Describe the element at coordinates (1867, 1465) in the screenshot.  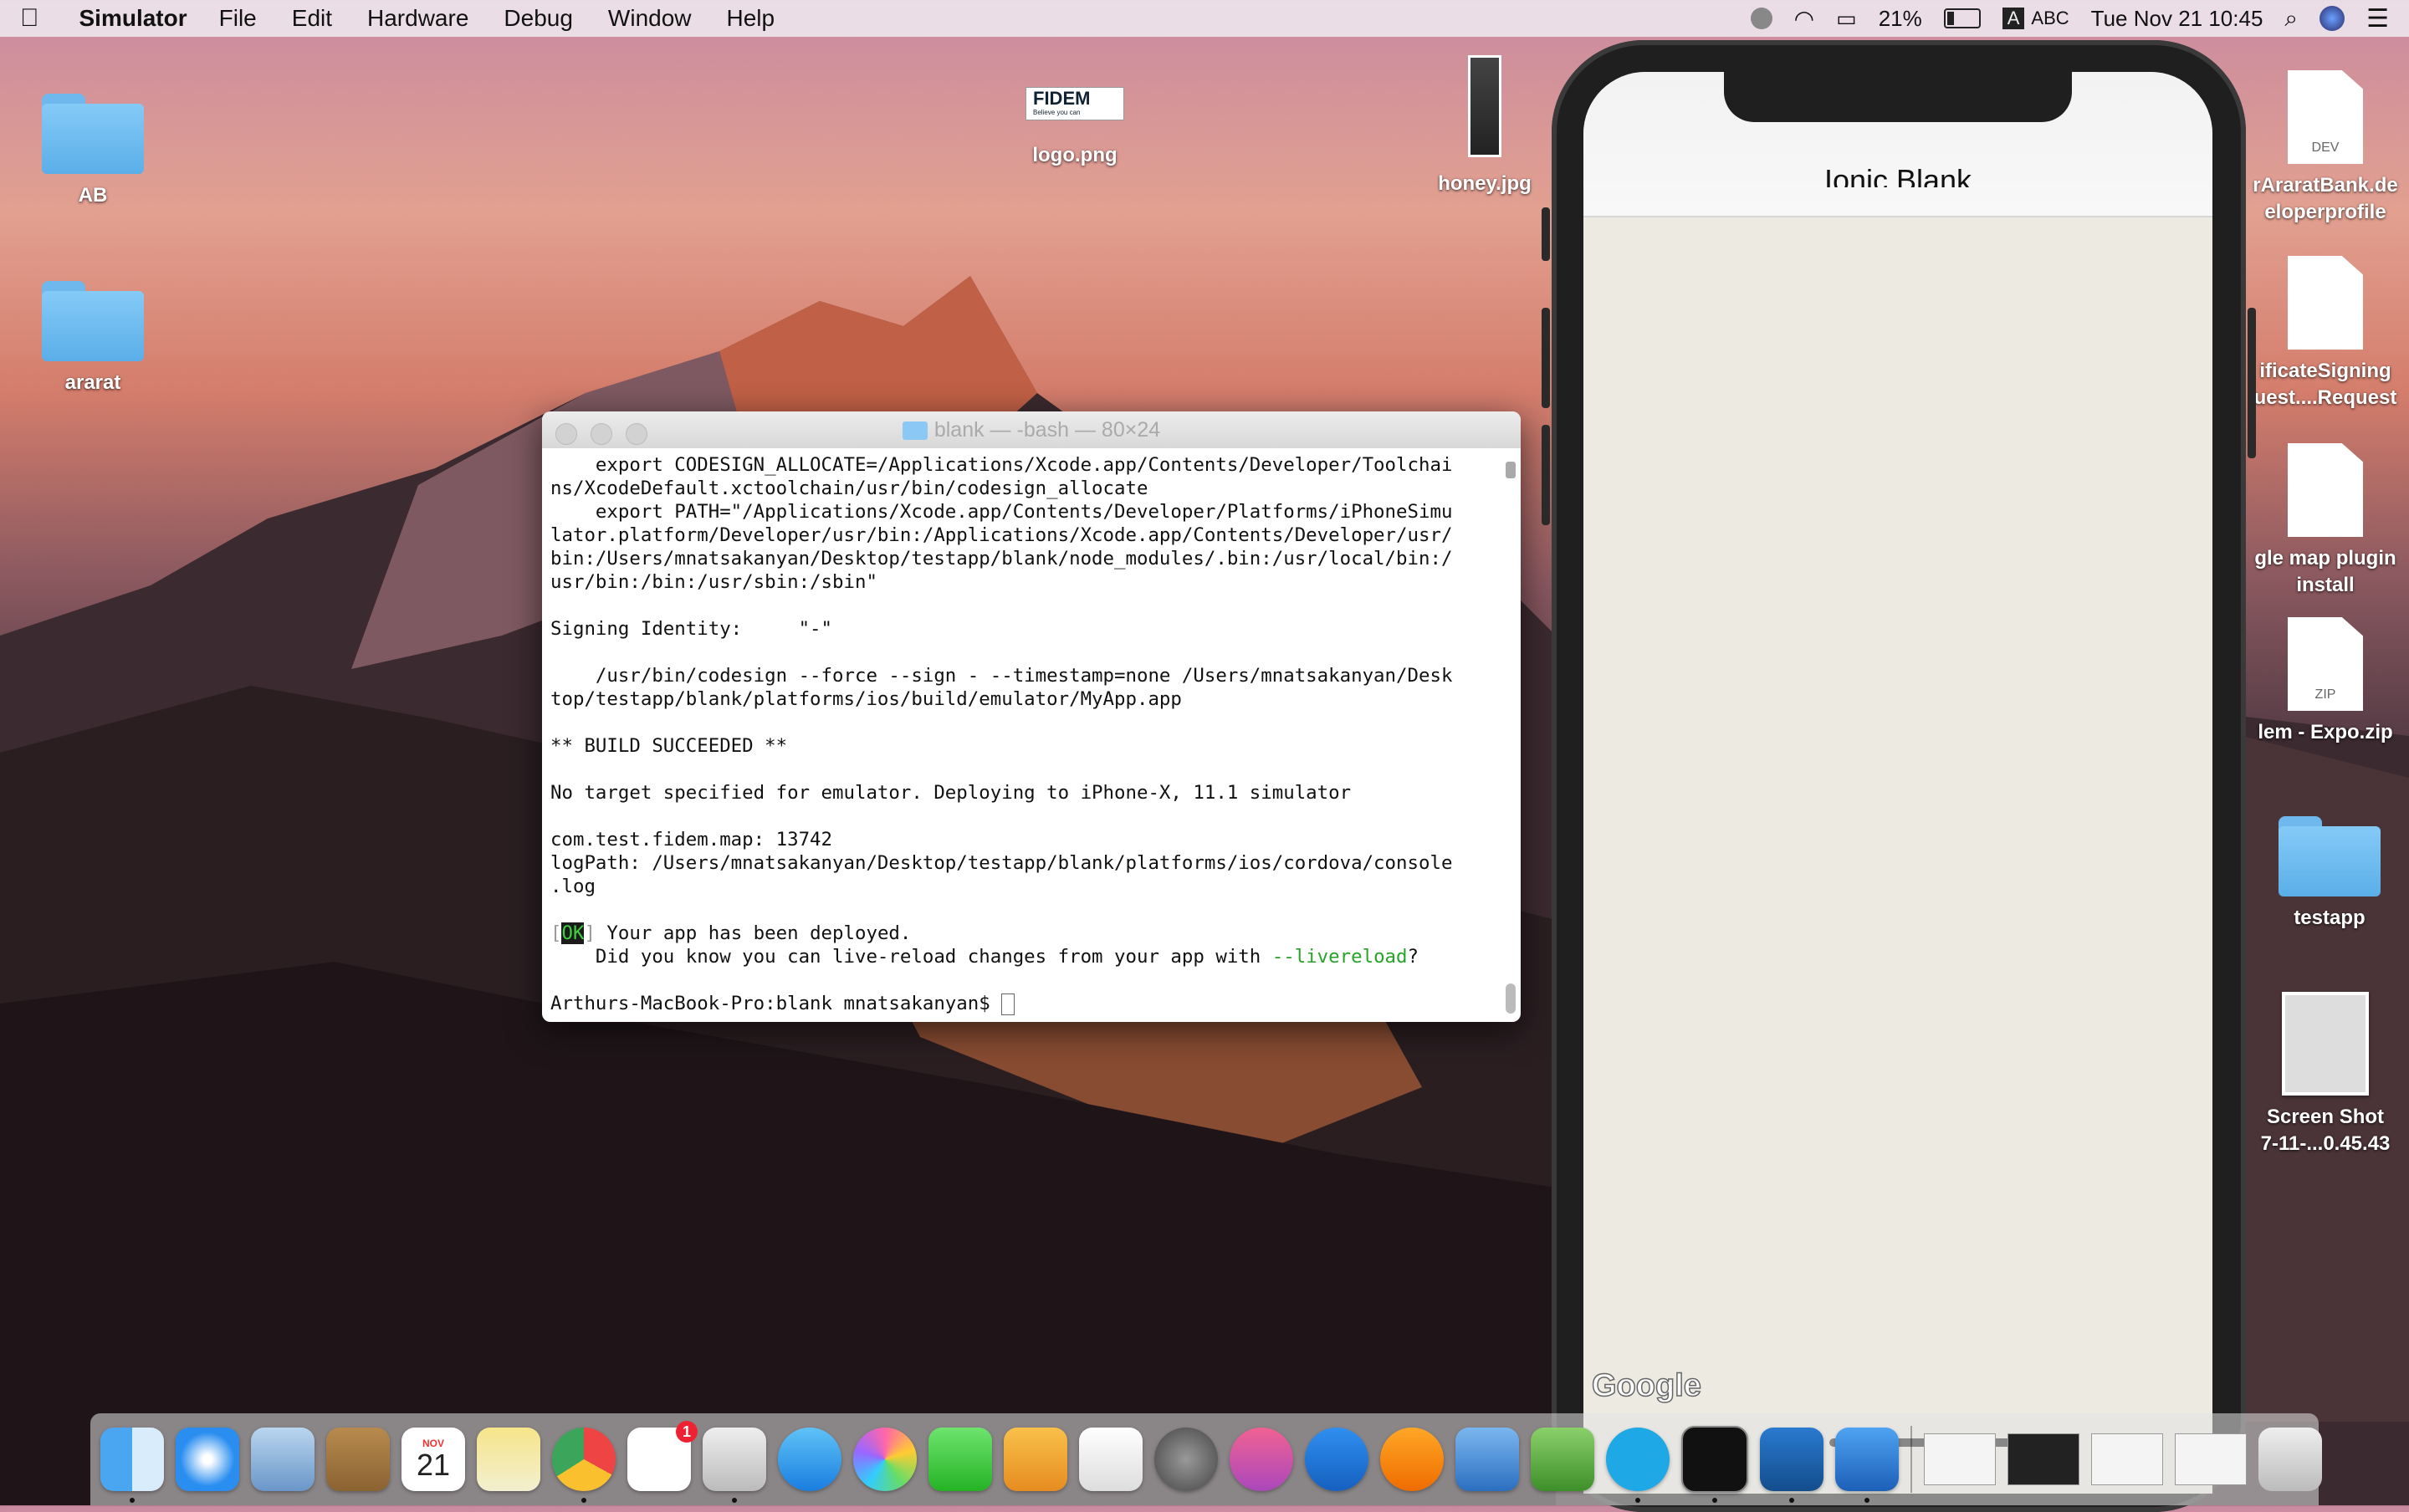
I see `xcode-icon` at that location.